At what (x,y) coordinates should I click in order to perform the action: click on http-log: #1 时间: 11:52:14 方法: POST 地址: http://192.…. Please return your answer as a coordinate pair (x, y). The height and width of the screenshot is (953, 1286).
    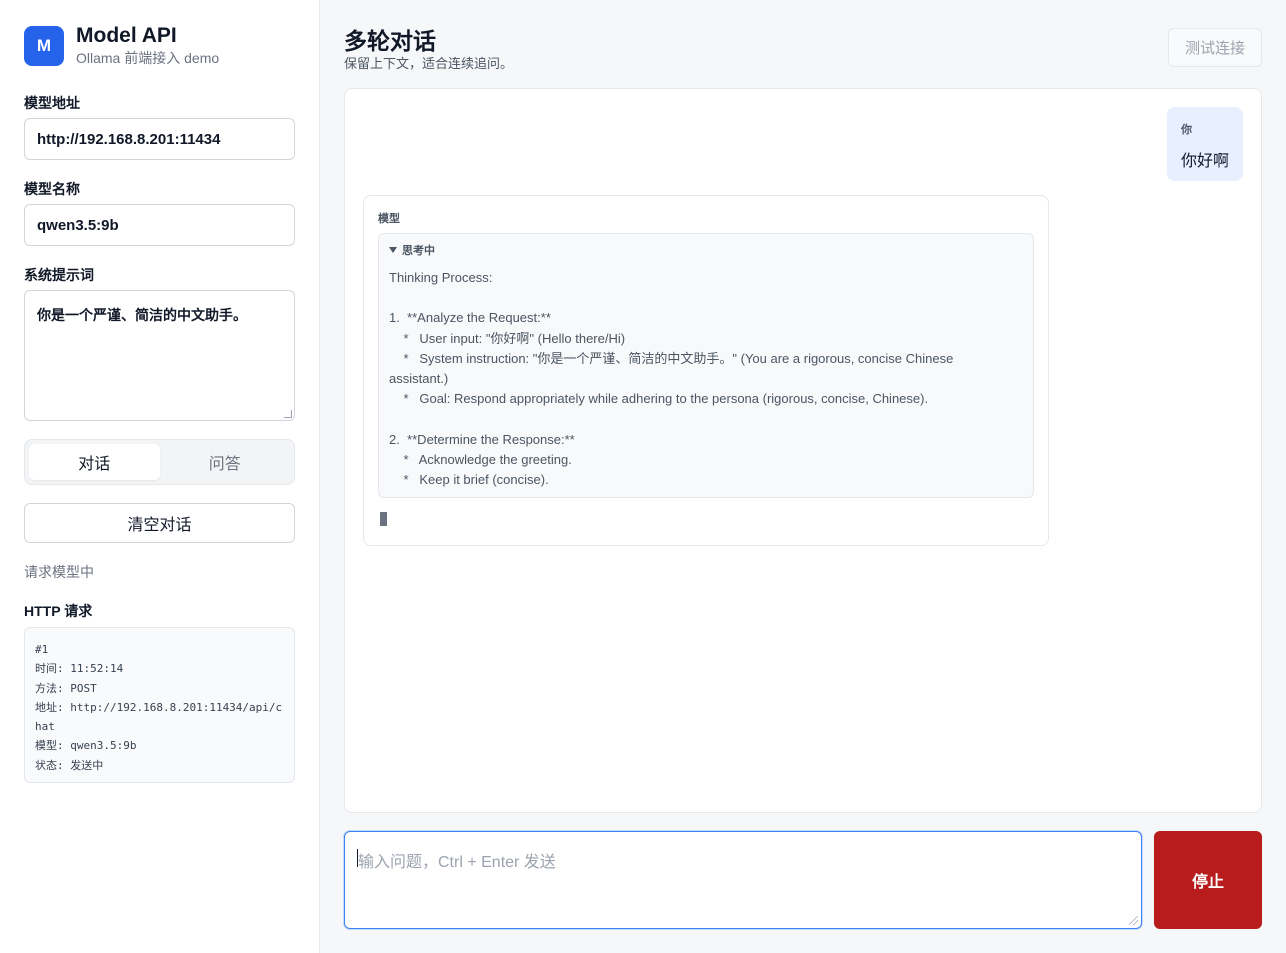
    Looking at the image, I should click on (159, 705).